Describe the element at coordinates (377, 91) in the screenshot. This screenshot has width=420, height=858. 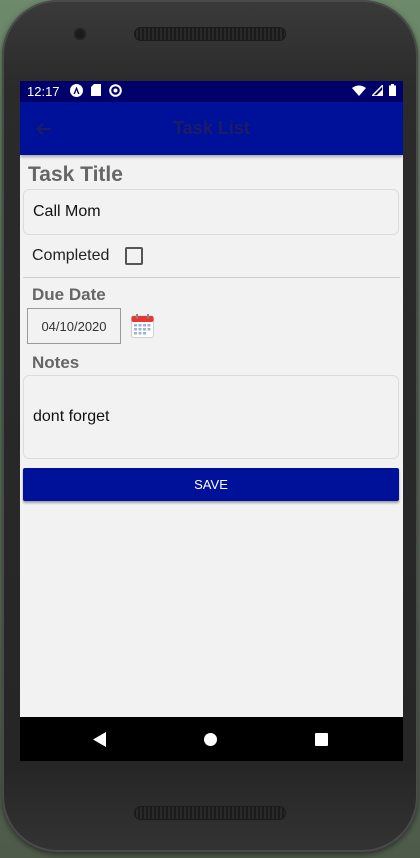
I see `signal-icon` at that location.